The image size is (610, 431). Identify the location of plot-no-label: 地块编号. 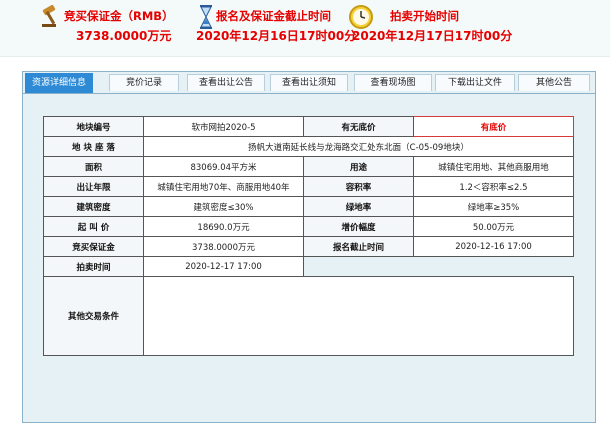
(93, 126).